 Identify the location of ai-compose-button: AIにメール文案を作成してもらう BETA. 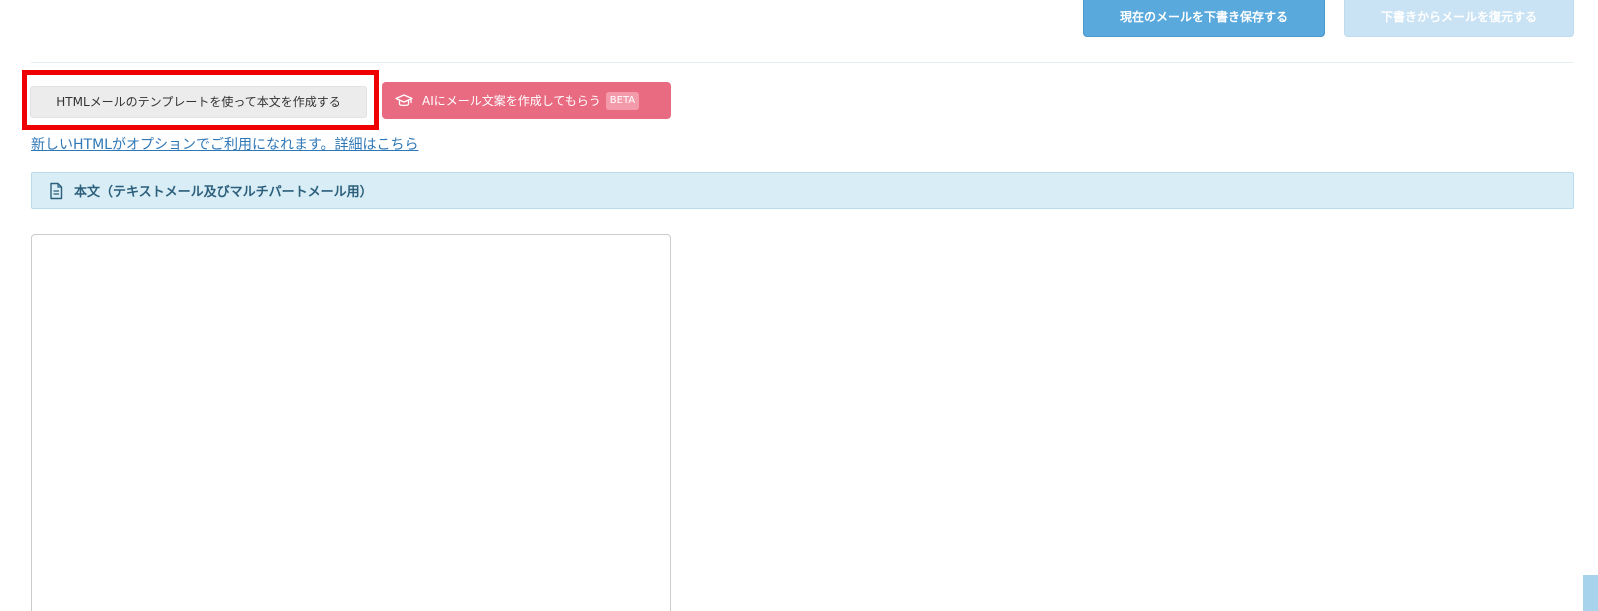
(526, 100).